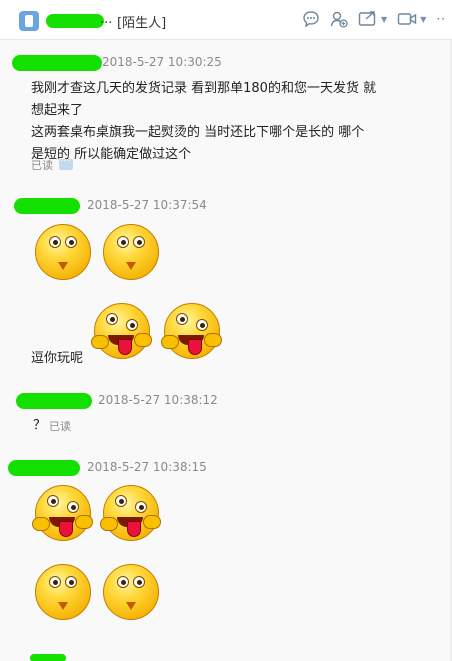 The height and width of the screenshot is (661, 452). Describe the element at coordinates (339, 19) in the screenshot. I see `add-contact-icon` at that location.